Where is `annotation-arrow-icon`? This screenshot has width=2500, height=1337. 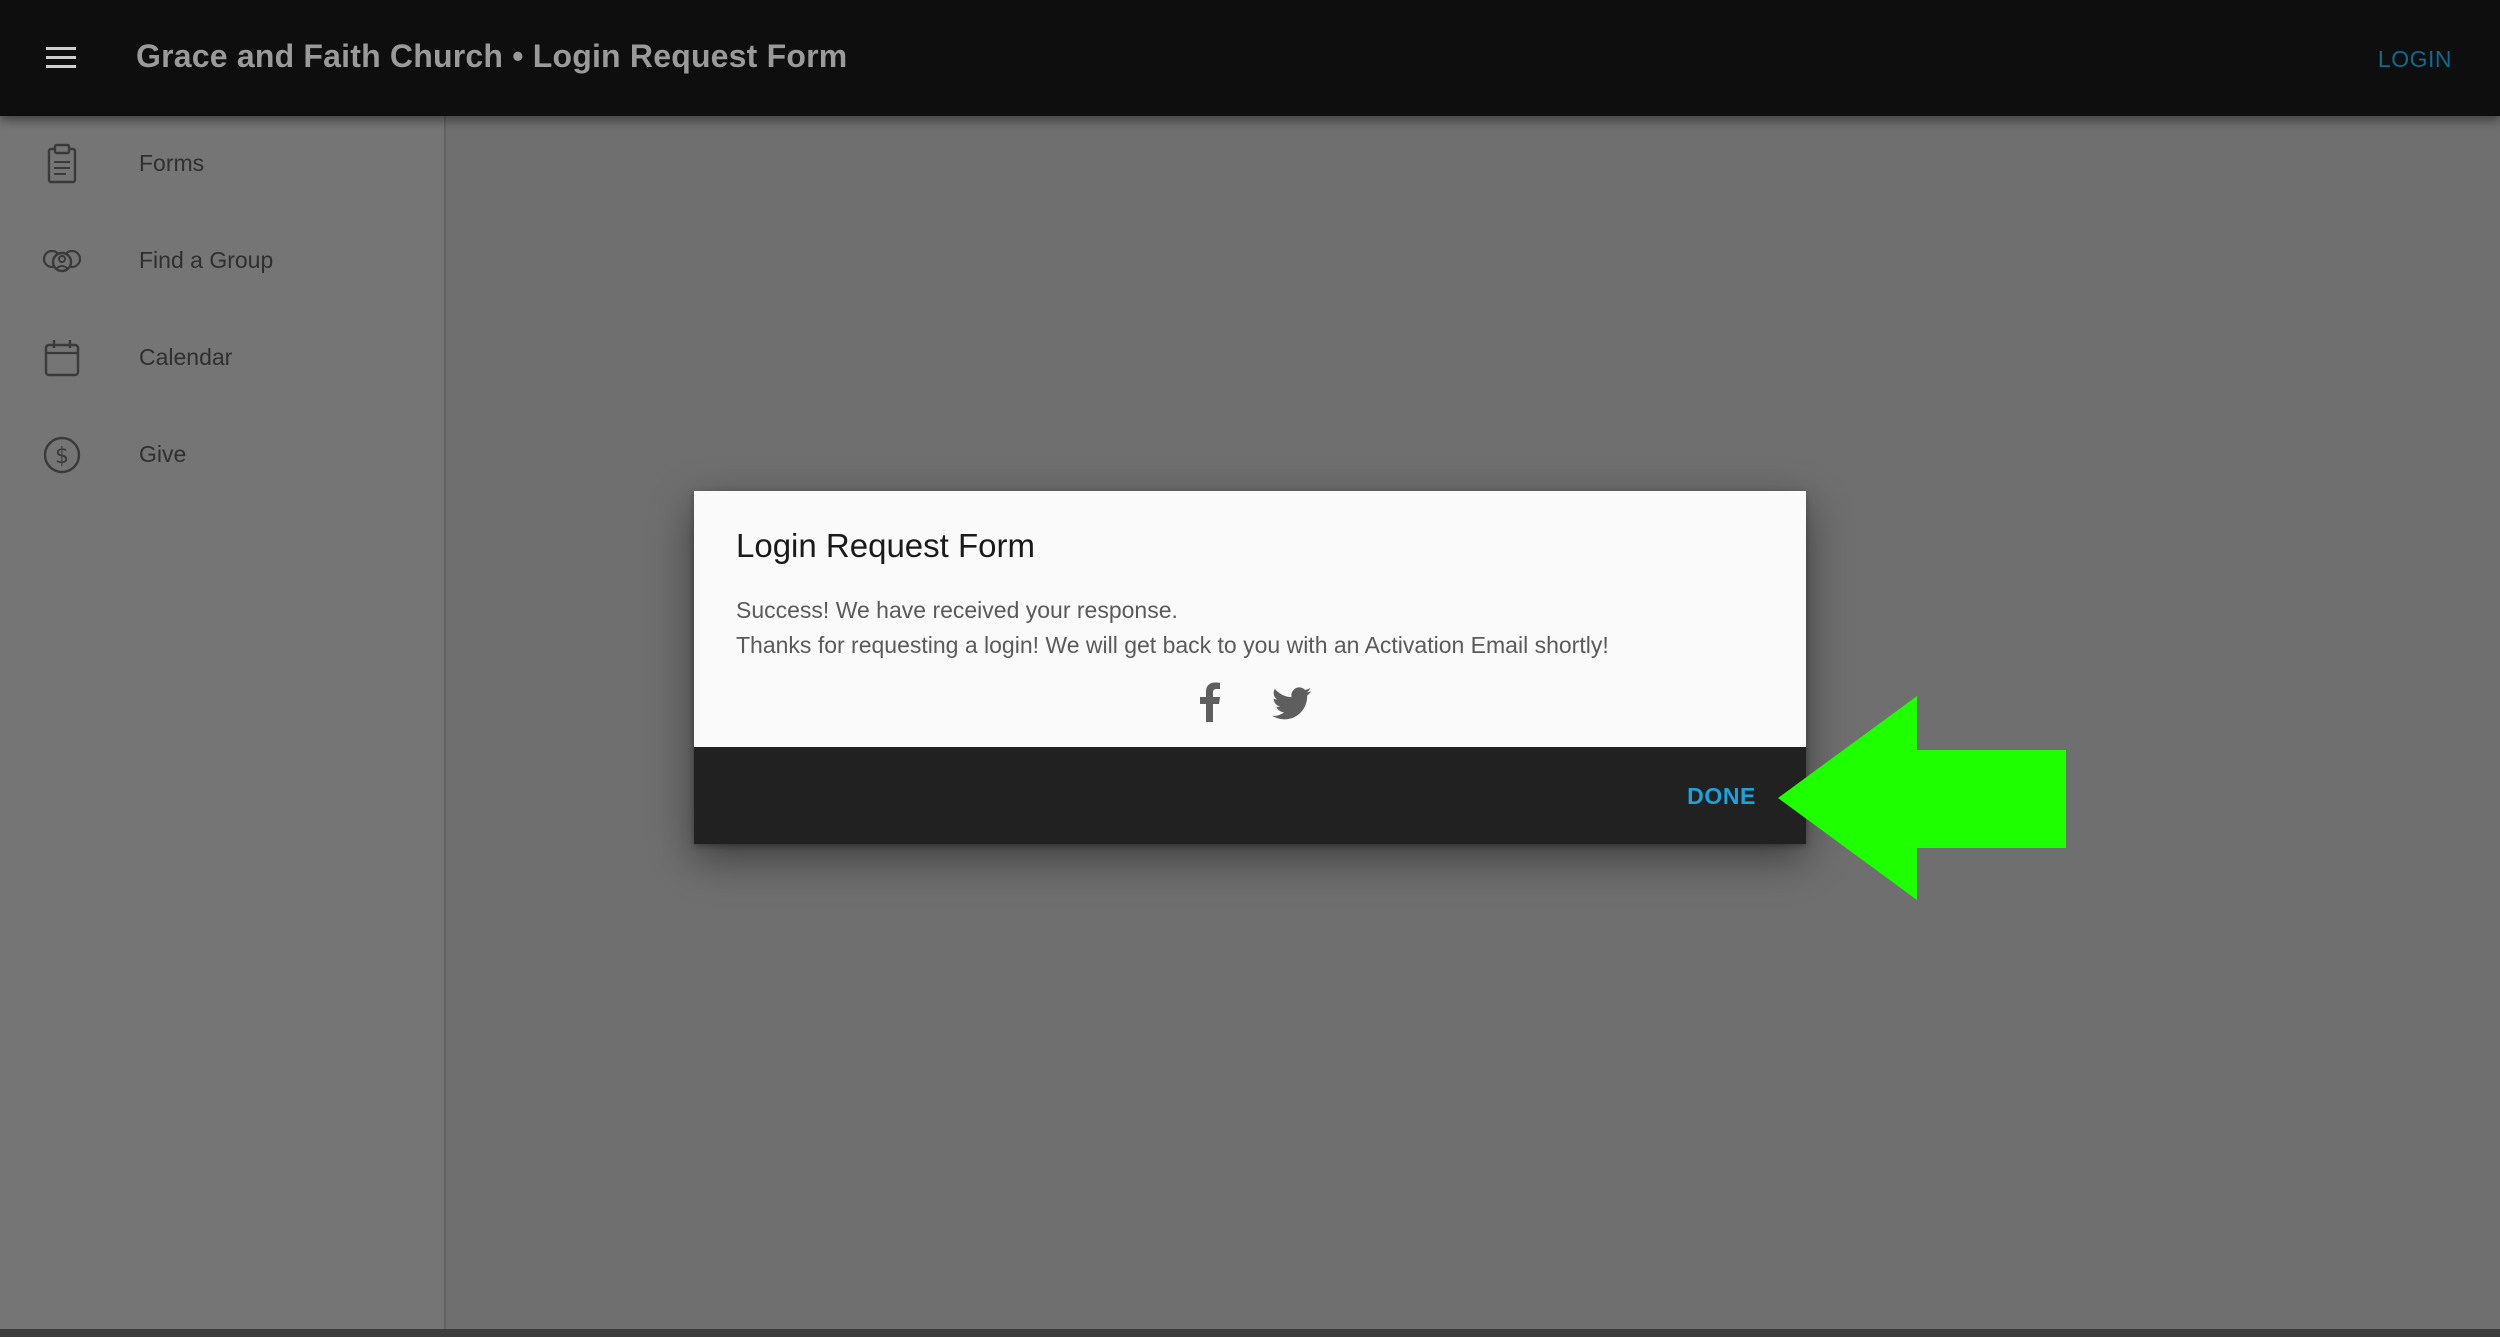
annotation-arrow-icon is located at coordinates (1922, 798).